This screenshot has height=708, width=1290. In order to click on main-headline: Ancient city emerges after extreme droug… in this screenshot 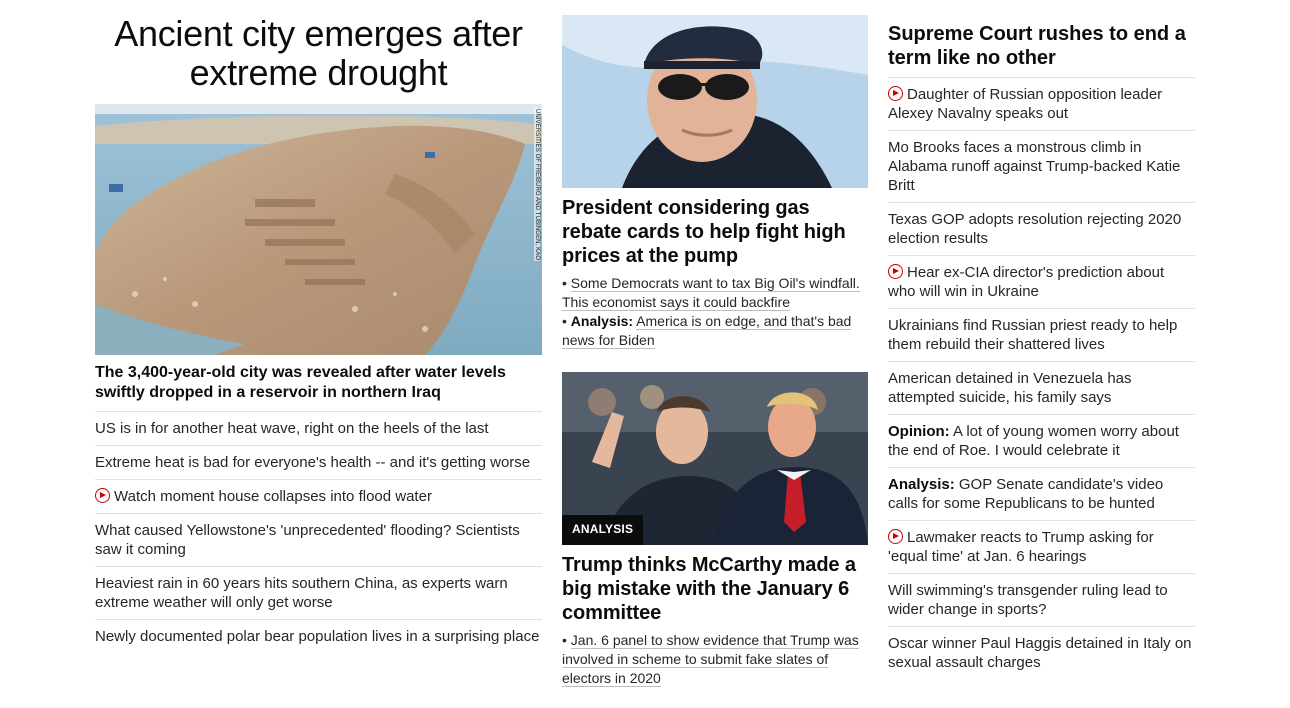, I will do `click(318, 53)`.